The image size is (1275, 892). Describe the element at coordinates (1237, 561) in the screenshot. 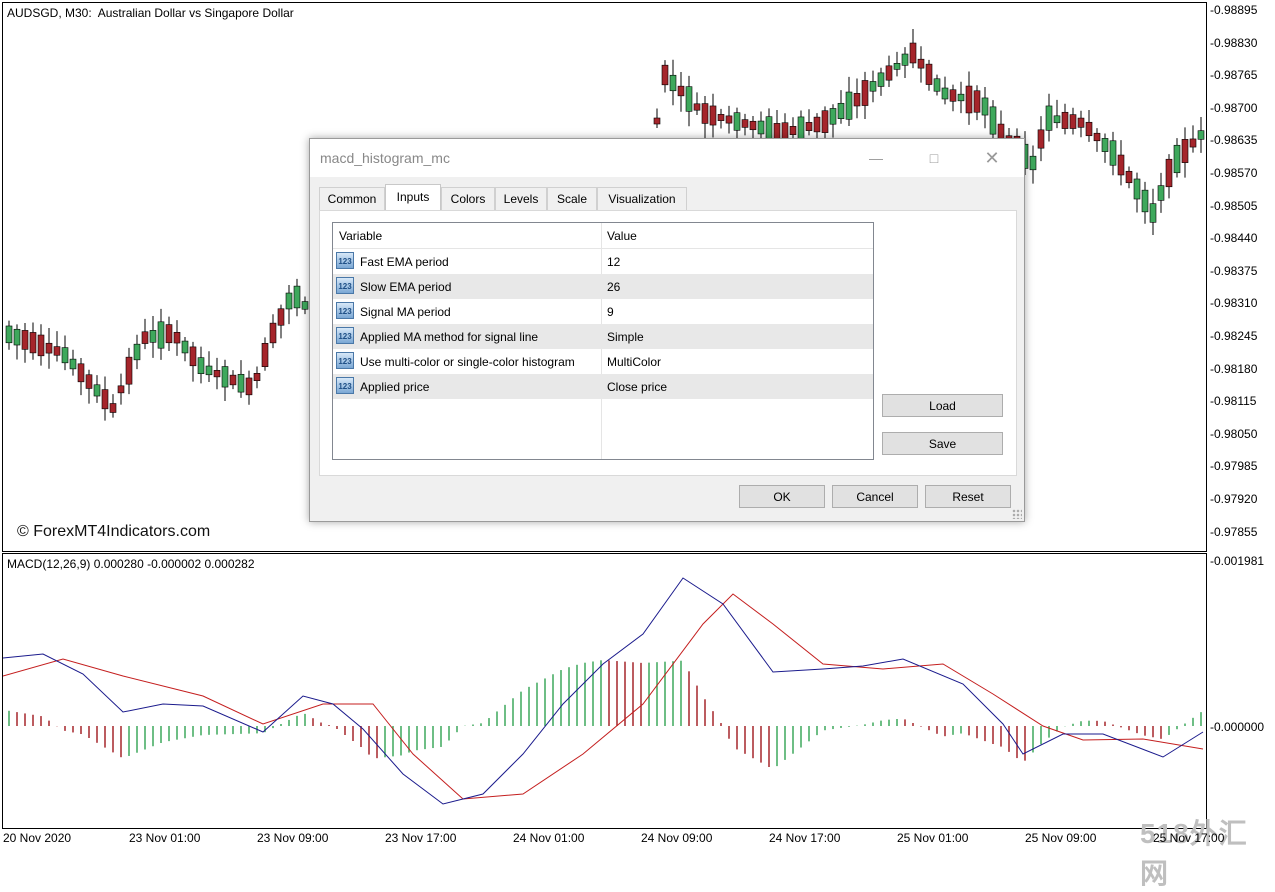

I see `indicator-scale-label: -0.001981` at that location.